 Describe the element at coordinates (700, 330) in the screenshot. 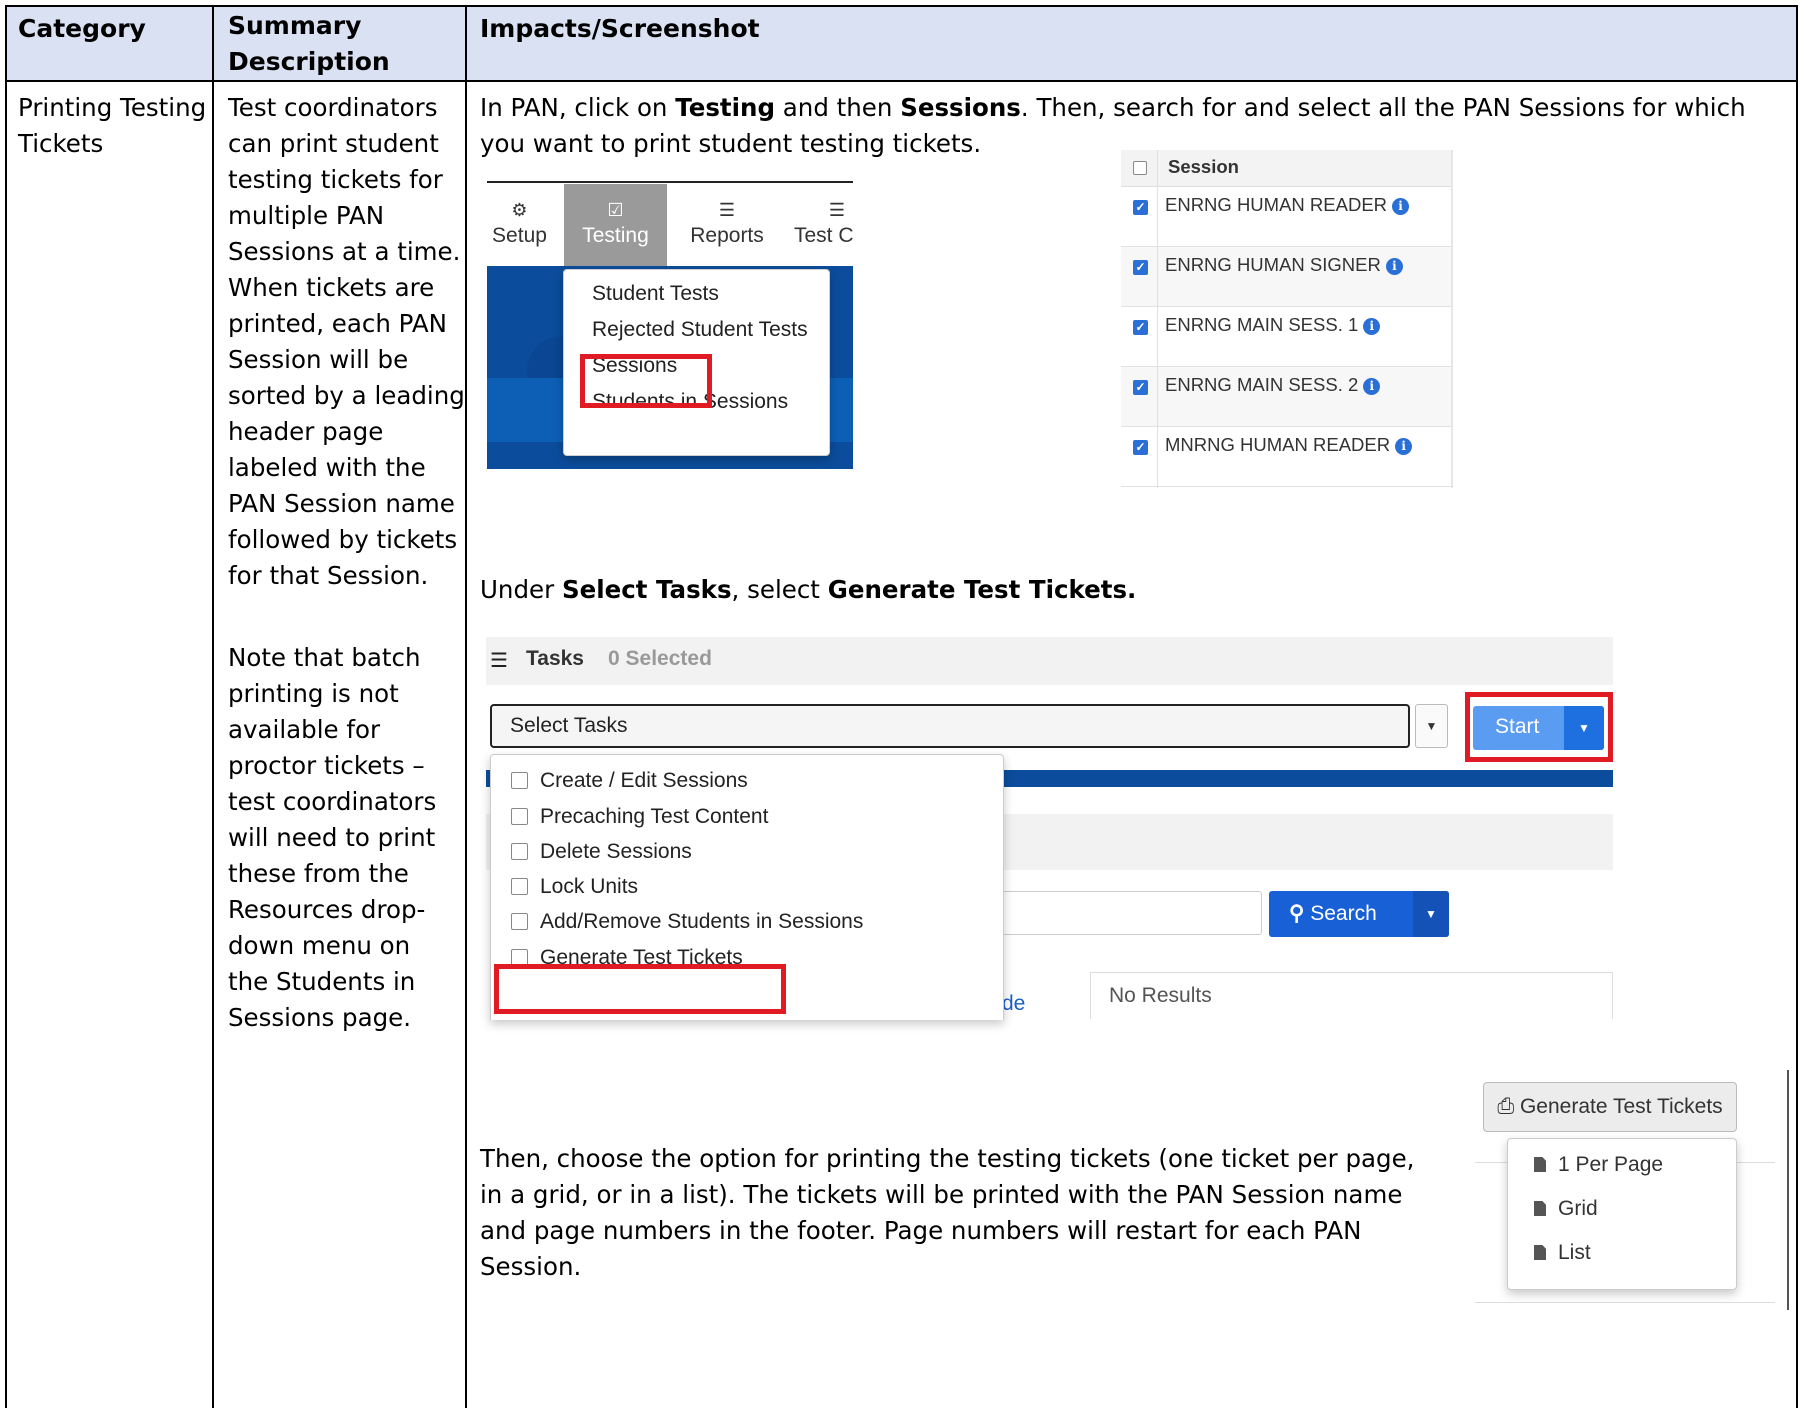

I see `menu-item-rejected-student-tests: Rejected Student Tests` at that location.